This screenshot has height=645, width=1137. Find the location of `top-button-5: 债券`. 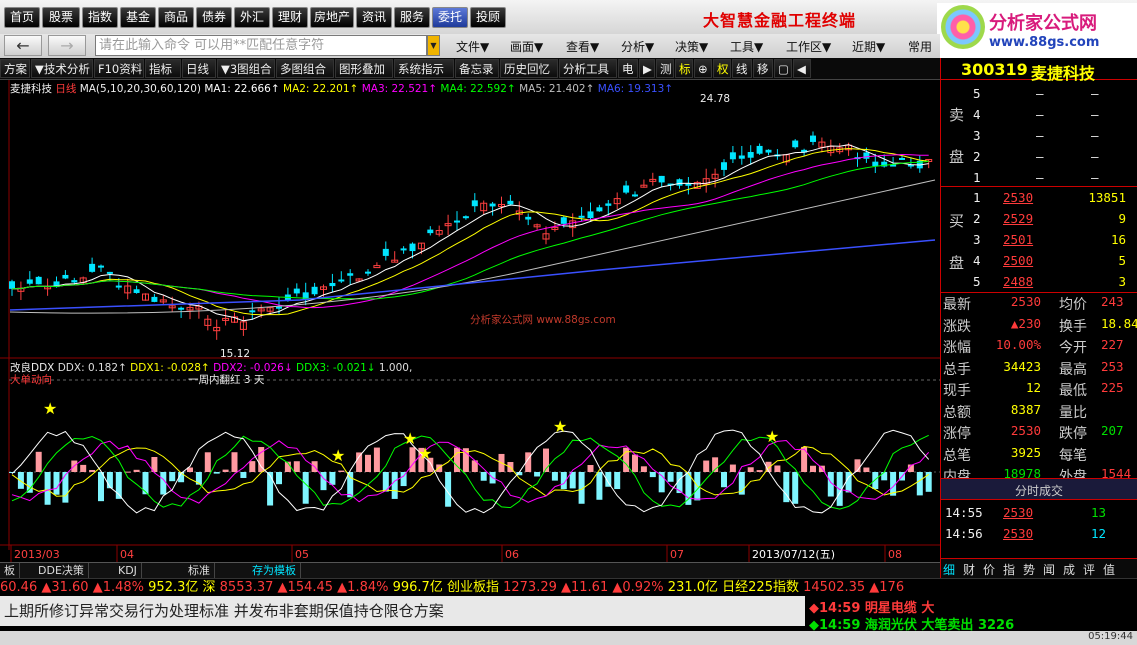

top-button-5: 债券 is located at coordinates (214, 17).